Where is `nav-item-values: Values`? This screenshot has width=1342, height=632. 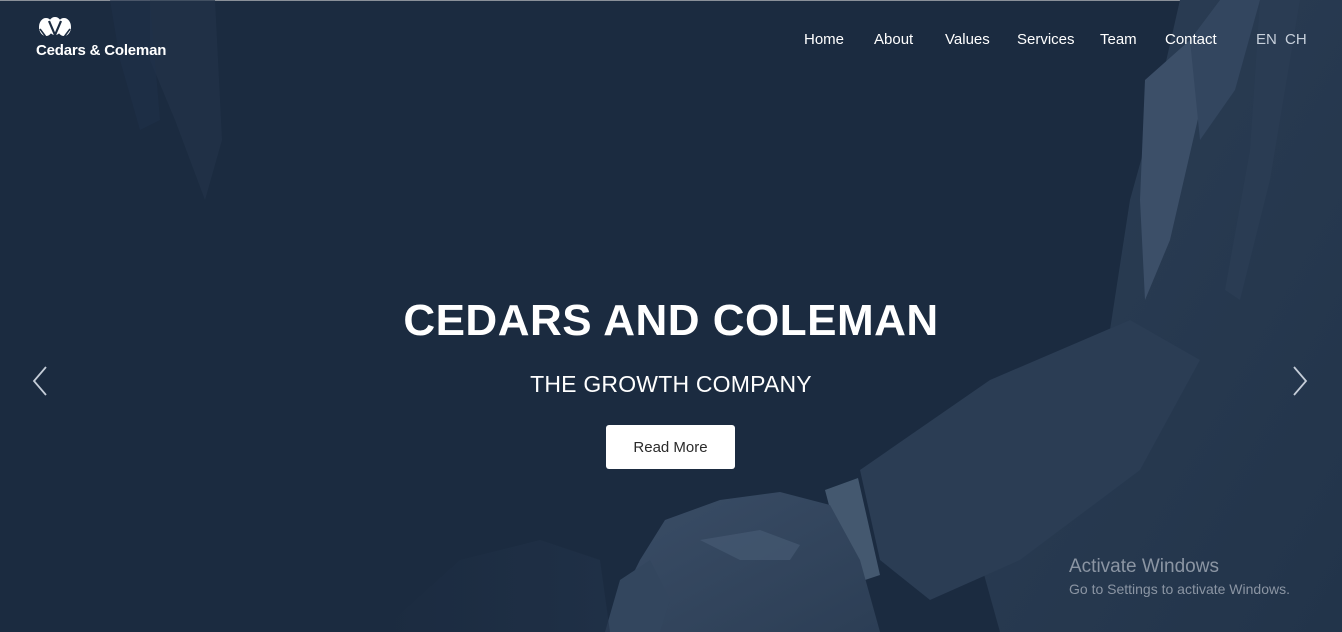
nav-item-values: Values is located at coordinates (967, 39).